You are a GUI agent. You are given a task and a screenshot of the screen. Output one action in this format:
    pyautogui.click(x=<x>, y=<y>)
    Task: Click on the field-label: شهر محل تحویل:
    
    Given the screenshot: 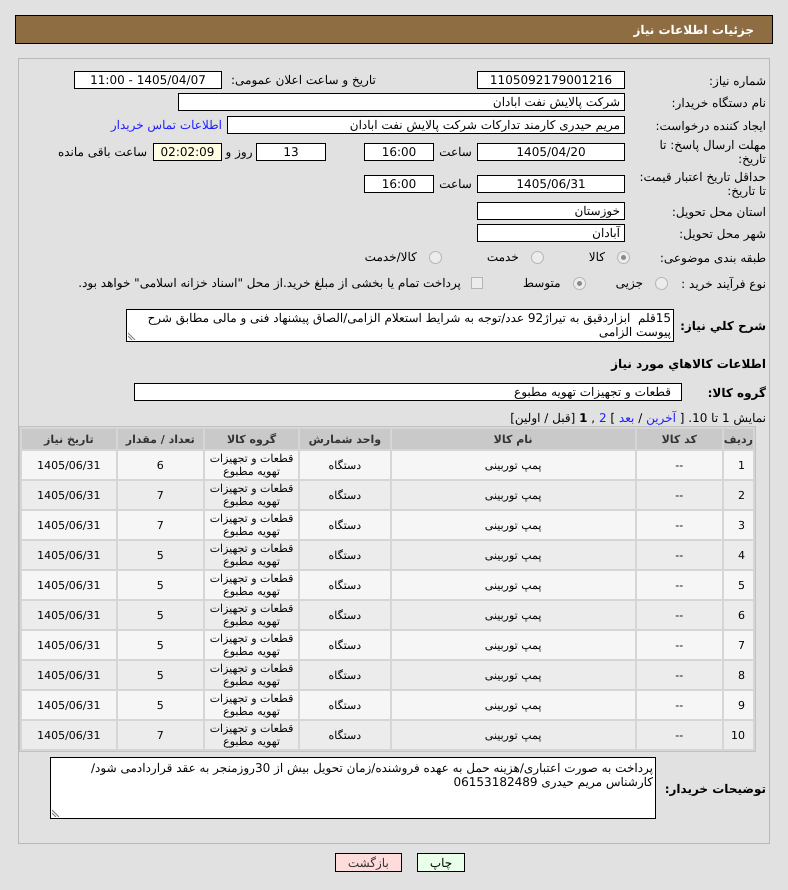 What is the action you would take?
    pyautogui.click(x=722, y=234)
    